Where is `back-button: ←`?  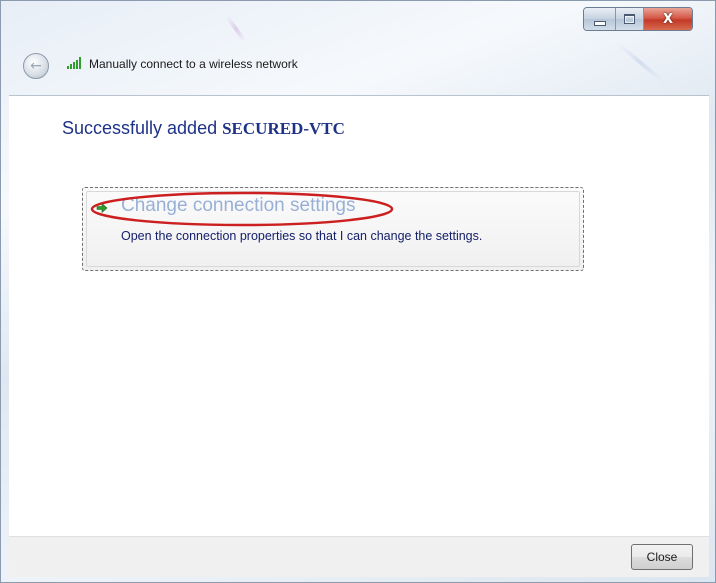 back-button: ← is located at coordinates (36, 66).